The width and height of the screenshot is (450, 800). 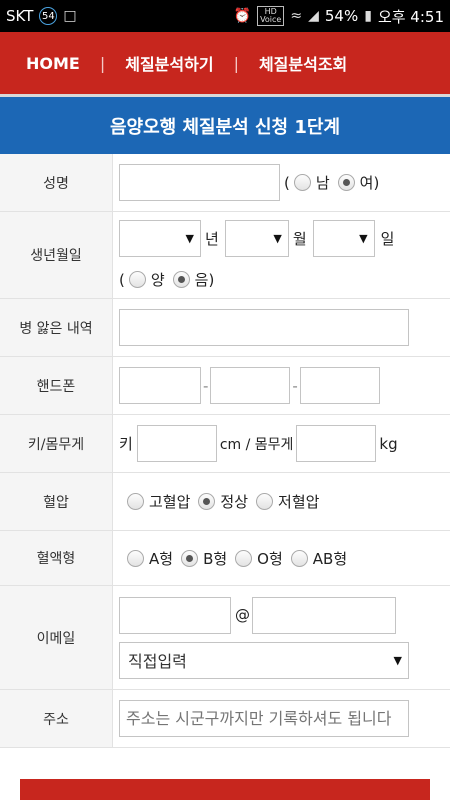 I want to click on row-blood-pressure: 혈압 고혈압 정상 저혈압, so click(x=225, y=502).